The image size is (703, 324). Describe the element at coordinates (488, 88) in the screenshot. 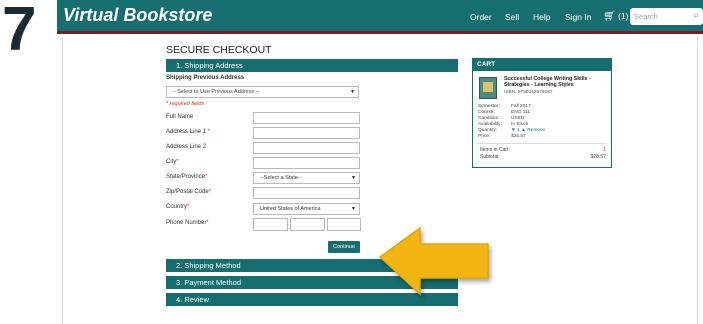

I see `book-cover-image` at that location.